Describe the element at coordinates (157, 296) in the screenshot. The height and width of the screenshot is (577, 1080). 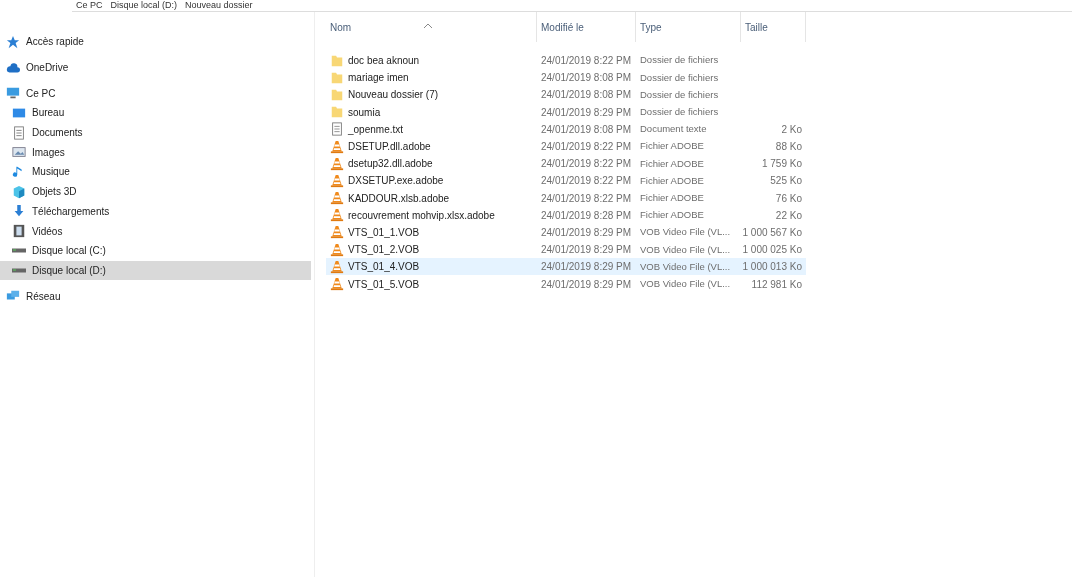
I see `sidebar-item: Réseau` at that location.